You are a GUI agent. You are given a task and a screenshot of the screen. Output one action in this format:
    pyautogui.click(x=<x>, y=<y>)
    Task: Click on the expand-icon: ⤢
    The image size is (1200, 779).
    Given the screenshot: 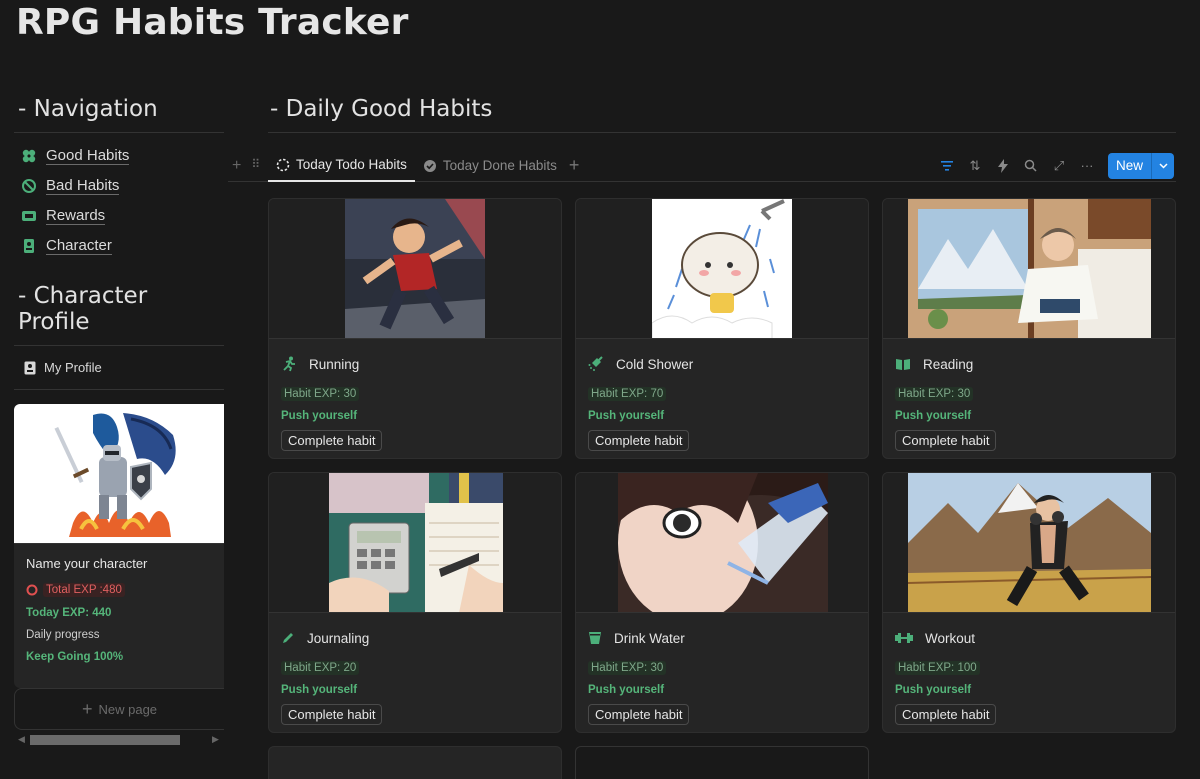 What is the action you would take?
    pyautogui.click(x=1059, y=165)
    